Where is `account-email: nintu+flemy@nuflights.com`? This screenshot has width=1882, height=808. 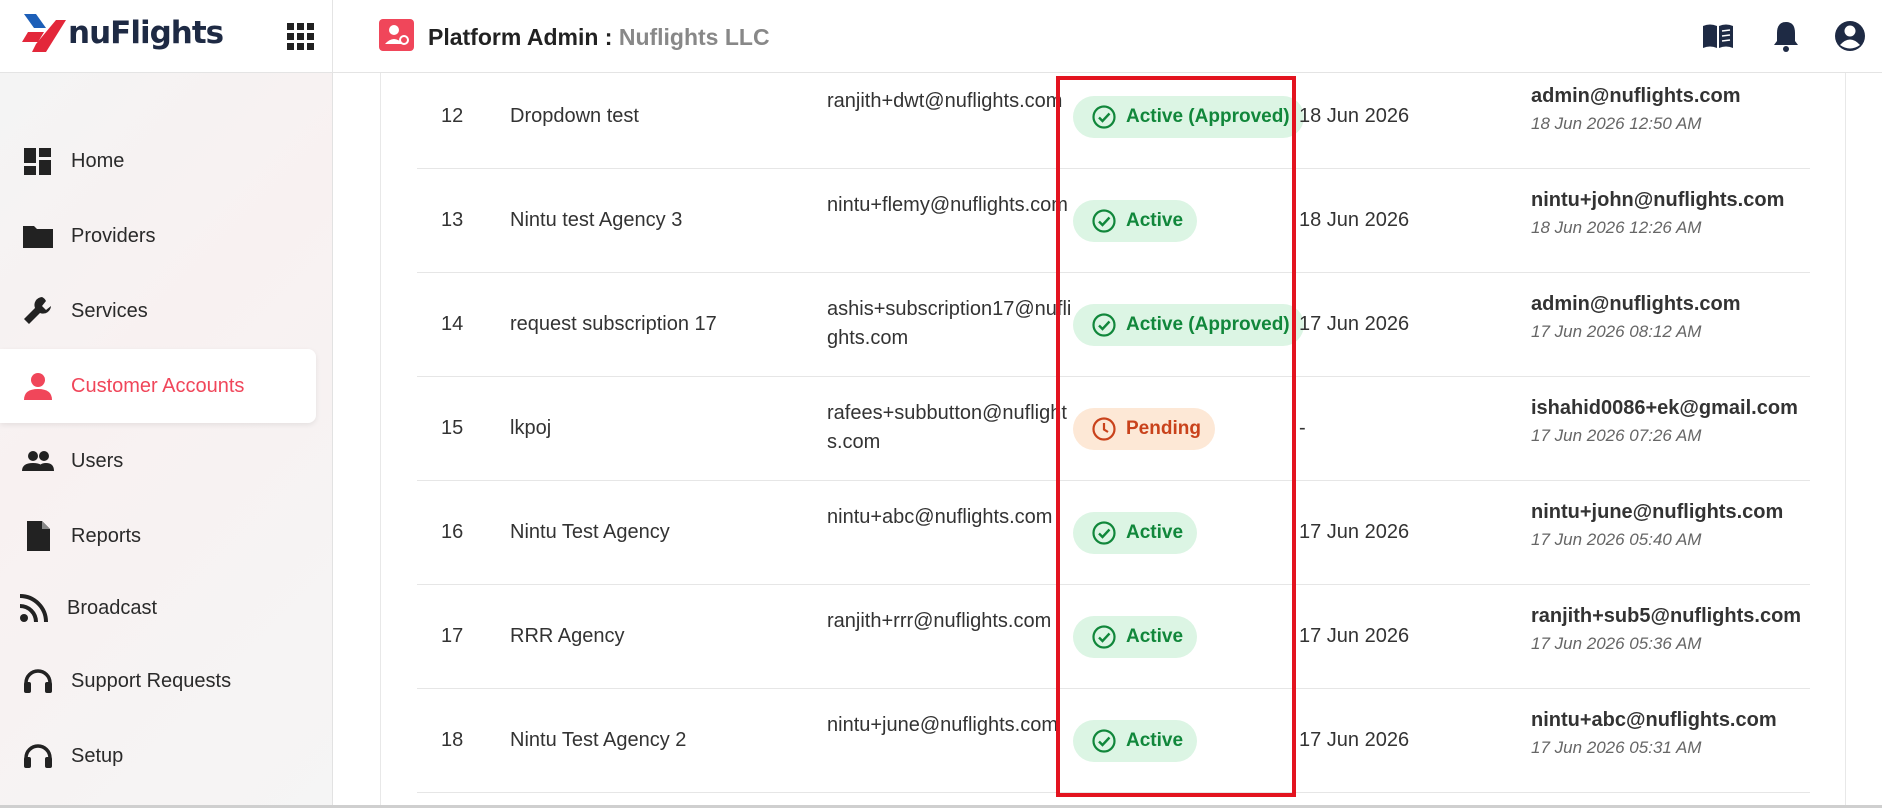 account-email: nintu+flemy@nuflights.com is located at coordinates (947, 205).